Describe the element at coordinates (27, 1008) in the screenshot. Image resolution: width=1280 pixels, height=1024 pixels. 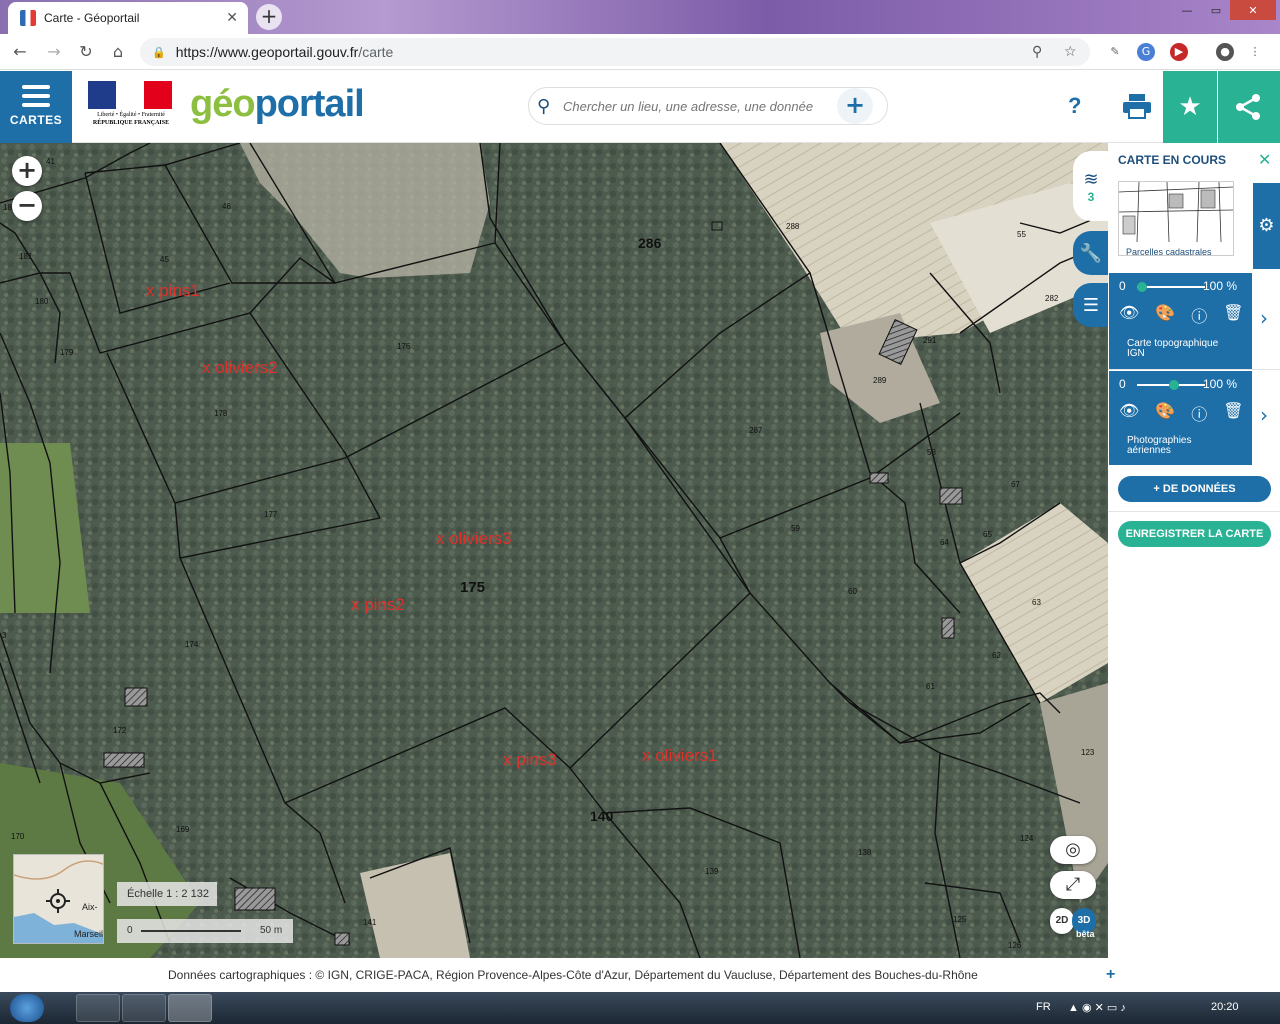
I see `windows-start-button` at that location.